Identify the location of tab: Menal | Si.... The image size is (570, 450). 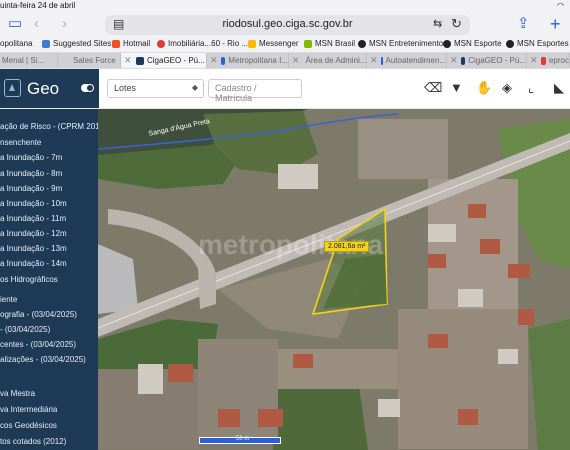
(29, 60).